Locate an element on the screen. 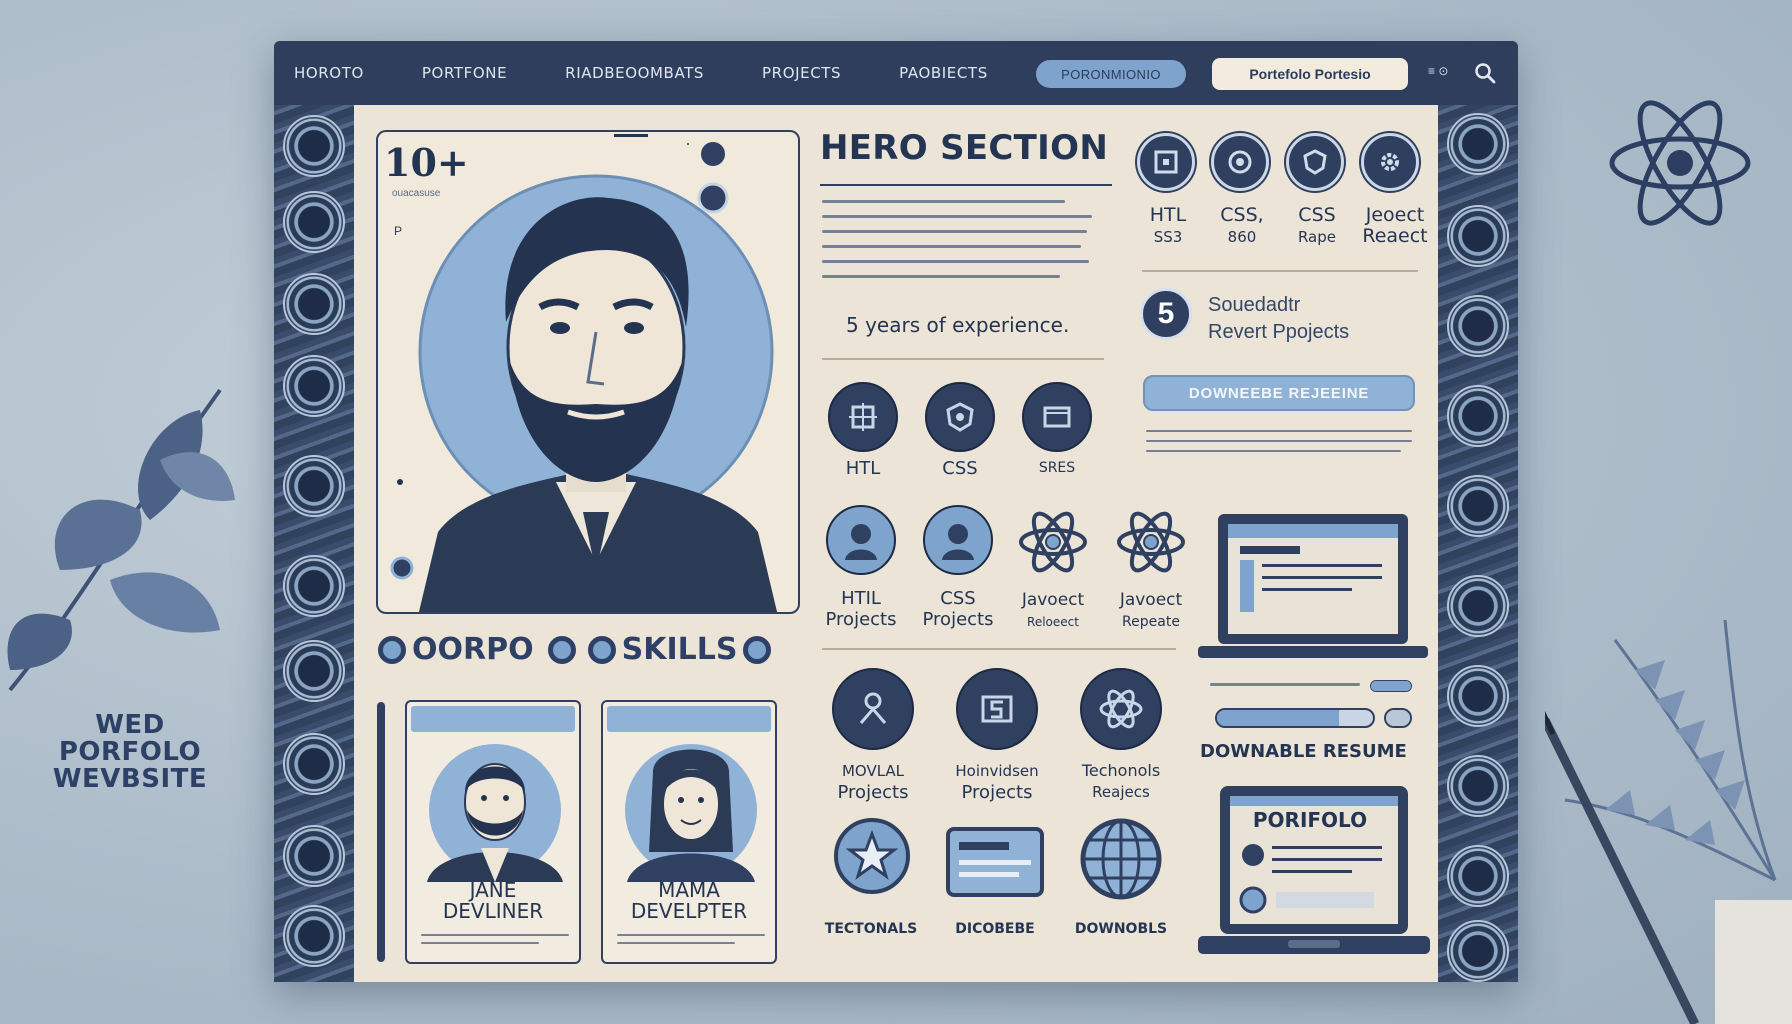  css-shield-icon is located at coordinates (960, 417).